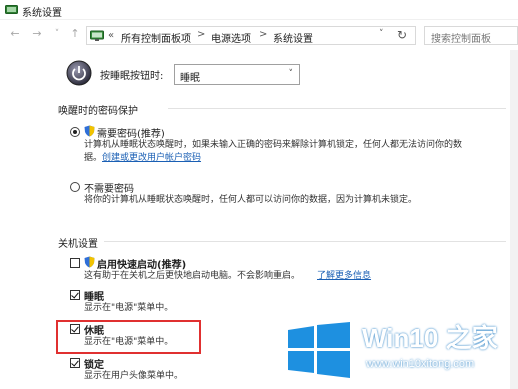  What do you see at coordinates (192, 276) in the screenshot?
I see `fast-startup-description: 这有助于在关机之后更快地启动电脑。不会影响重启。` at bounding box center [192, 276].